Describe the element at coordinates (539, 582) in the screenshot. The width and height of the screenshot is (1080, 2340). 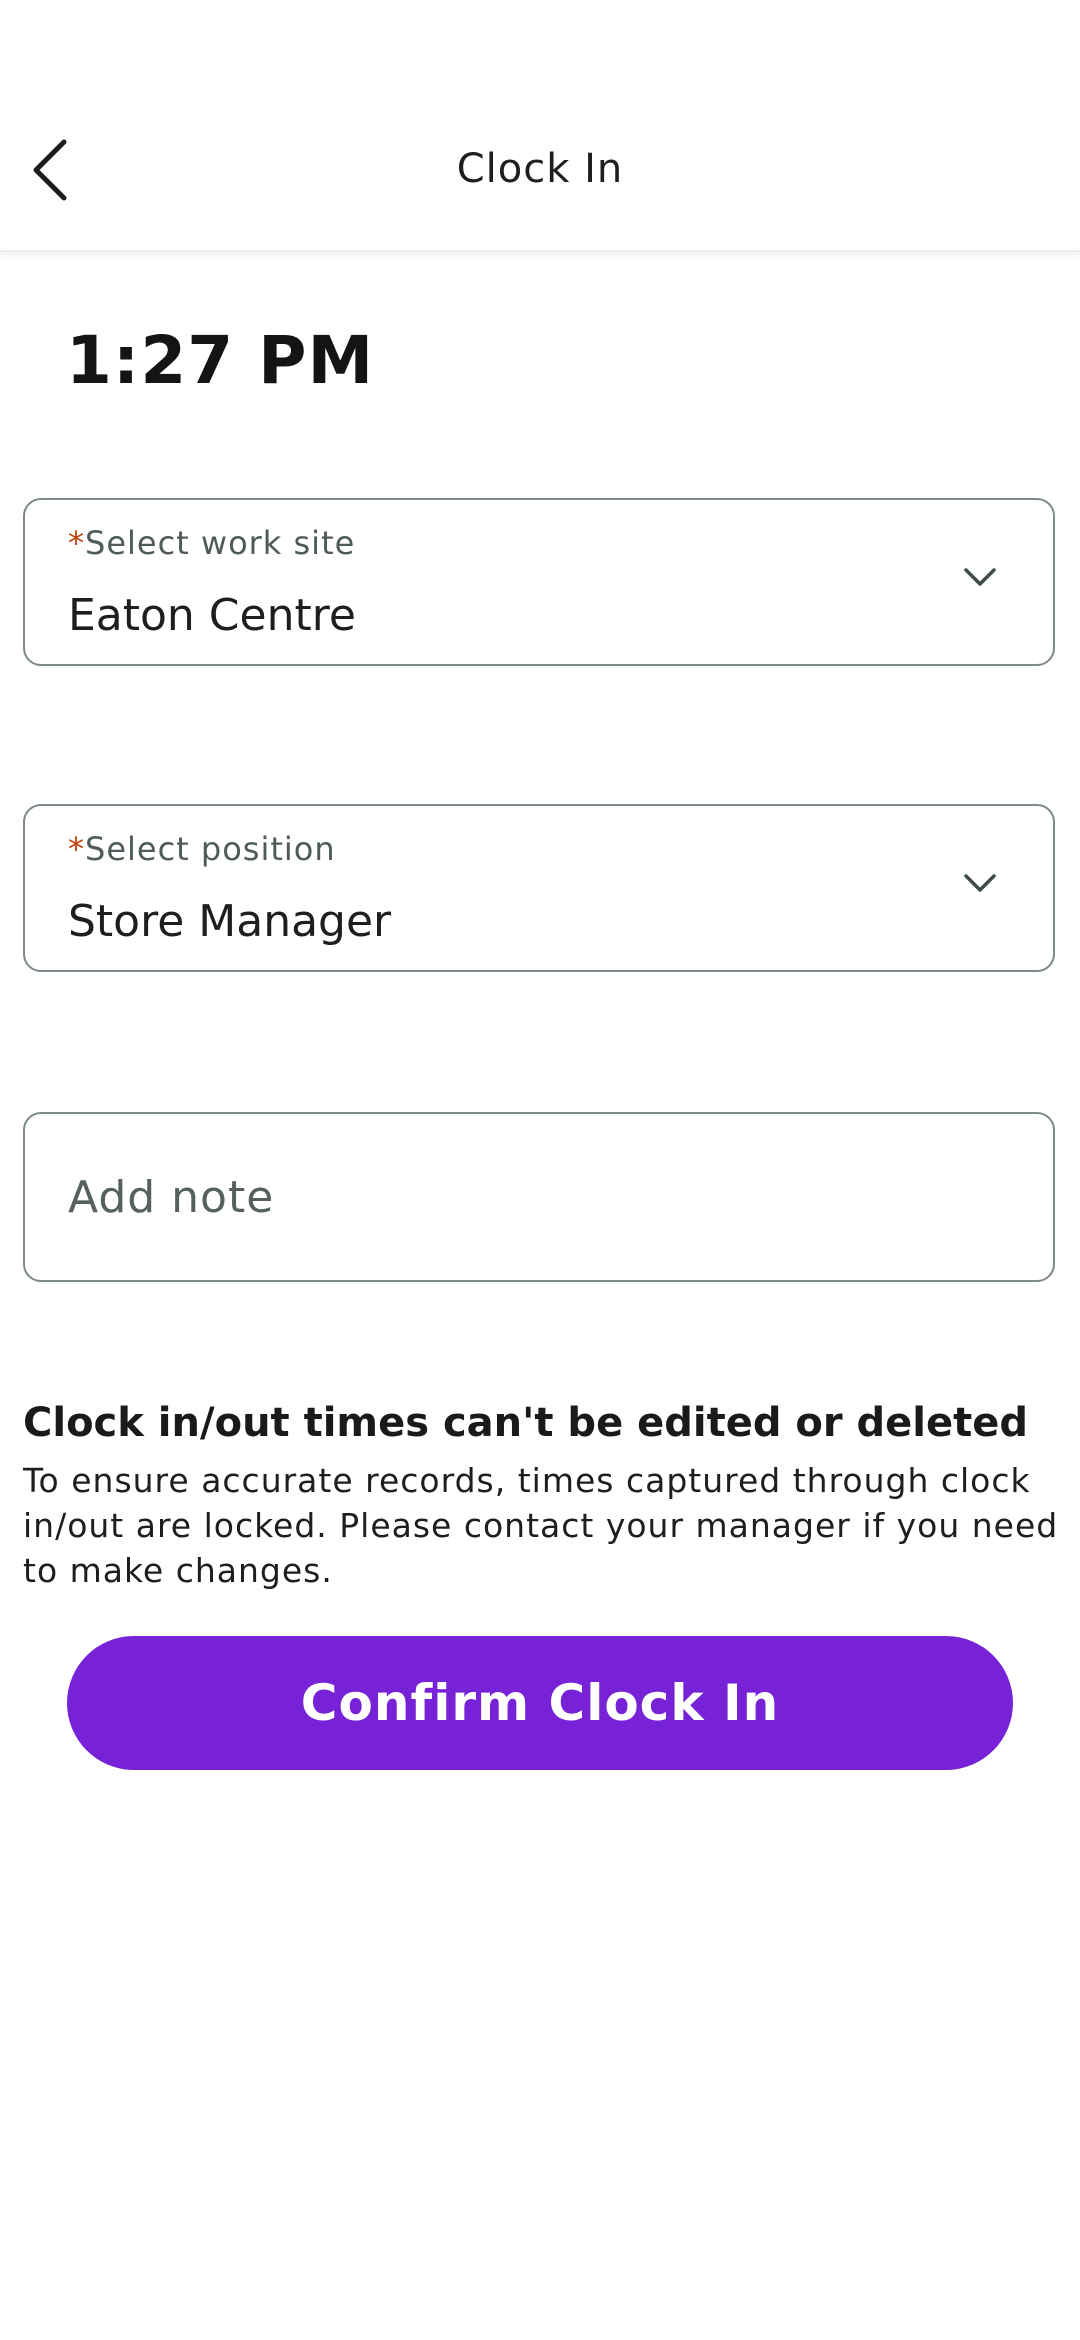
I see `work-site-select: *Select work site Eaton Centre` at that location.